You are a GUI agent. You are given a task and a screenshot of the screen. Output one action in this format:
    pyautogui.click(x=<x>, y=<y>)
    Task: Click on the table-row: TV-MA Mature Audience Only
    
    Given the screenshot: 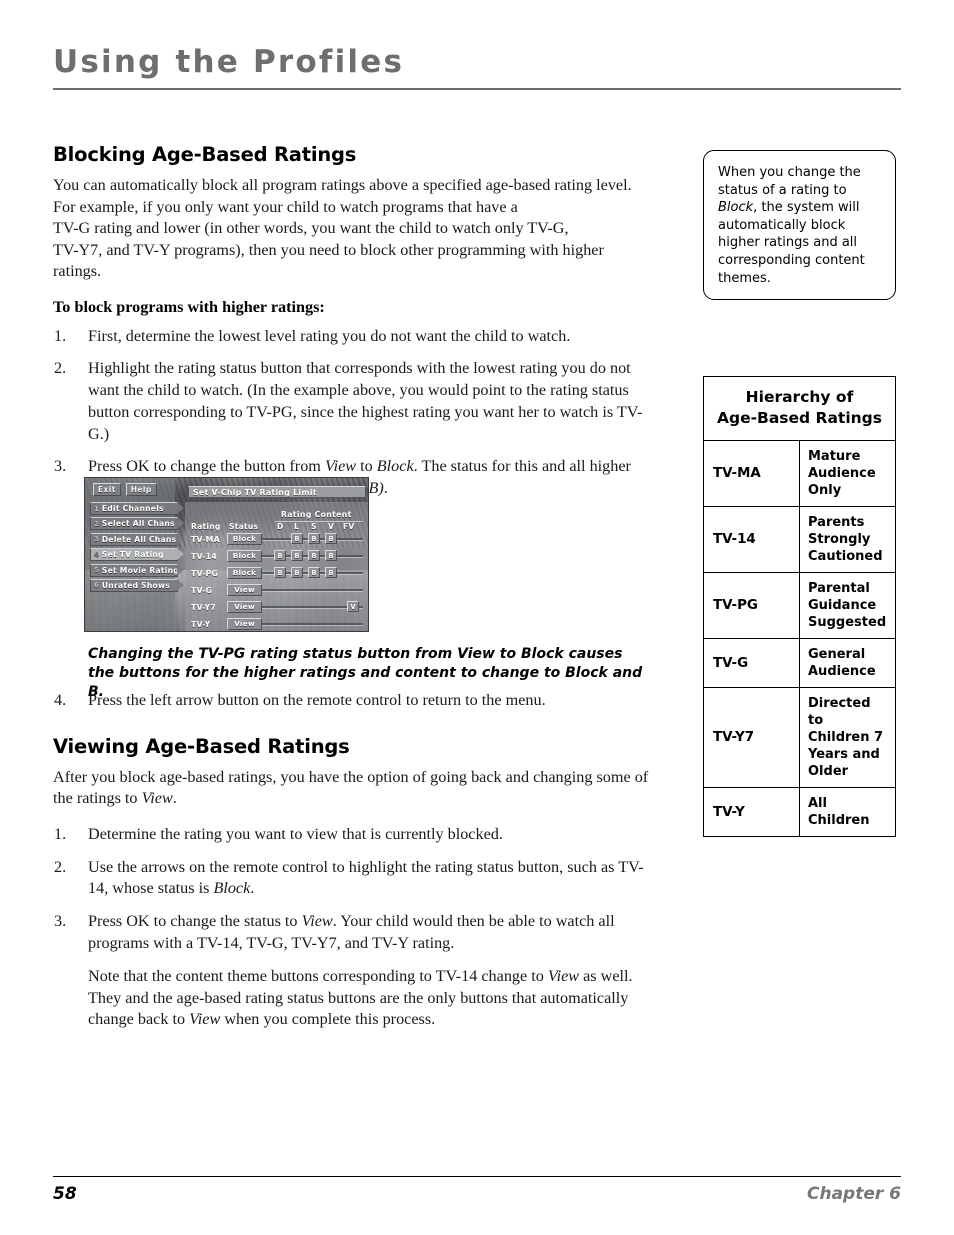 What is the action you would take?
    pyautogui.click(x=799, y=473)
    